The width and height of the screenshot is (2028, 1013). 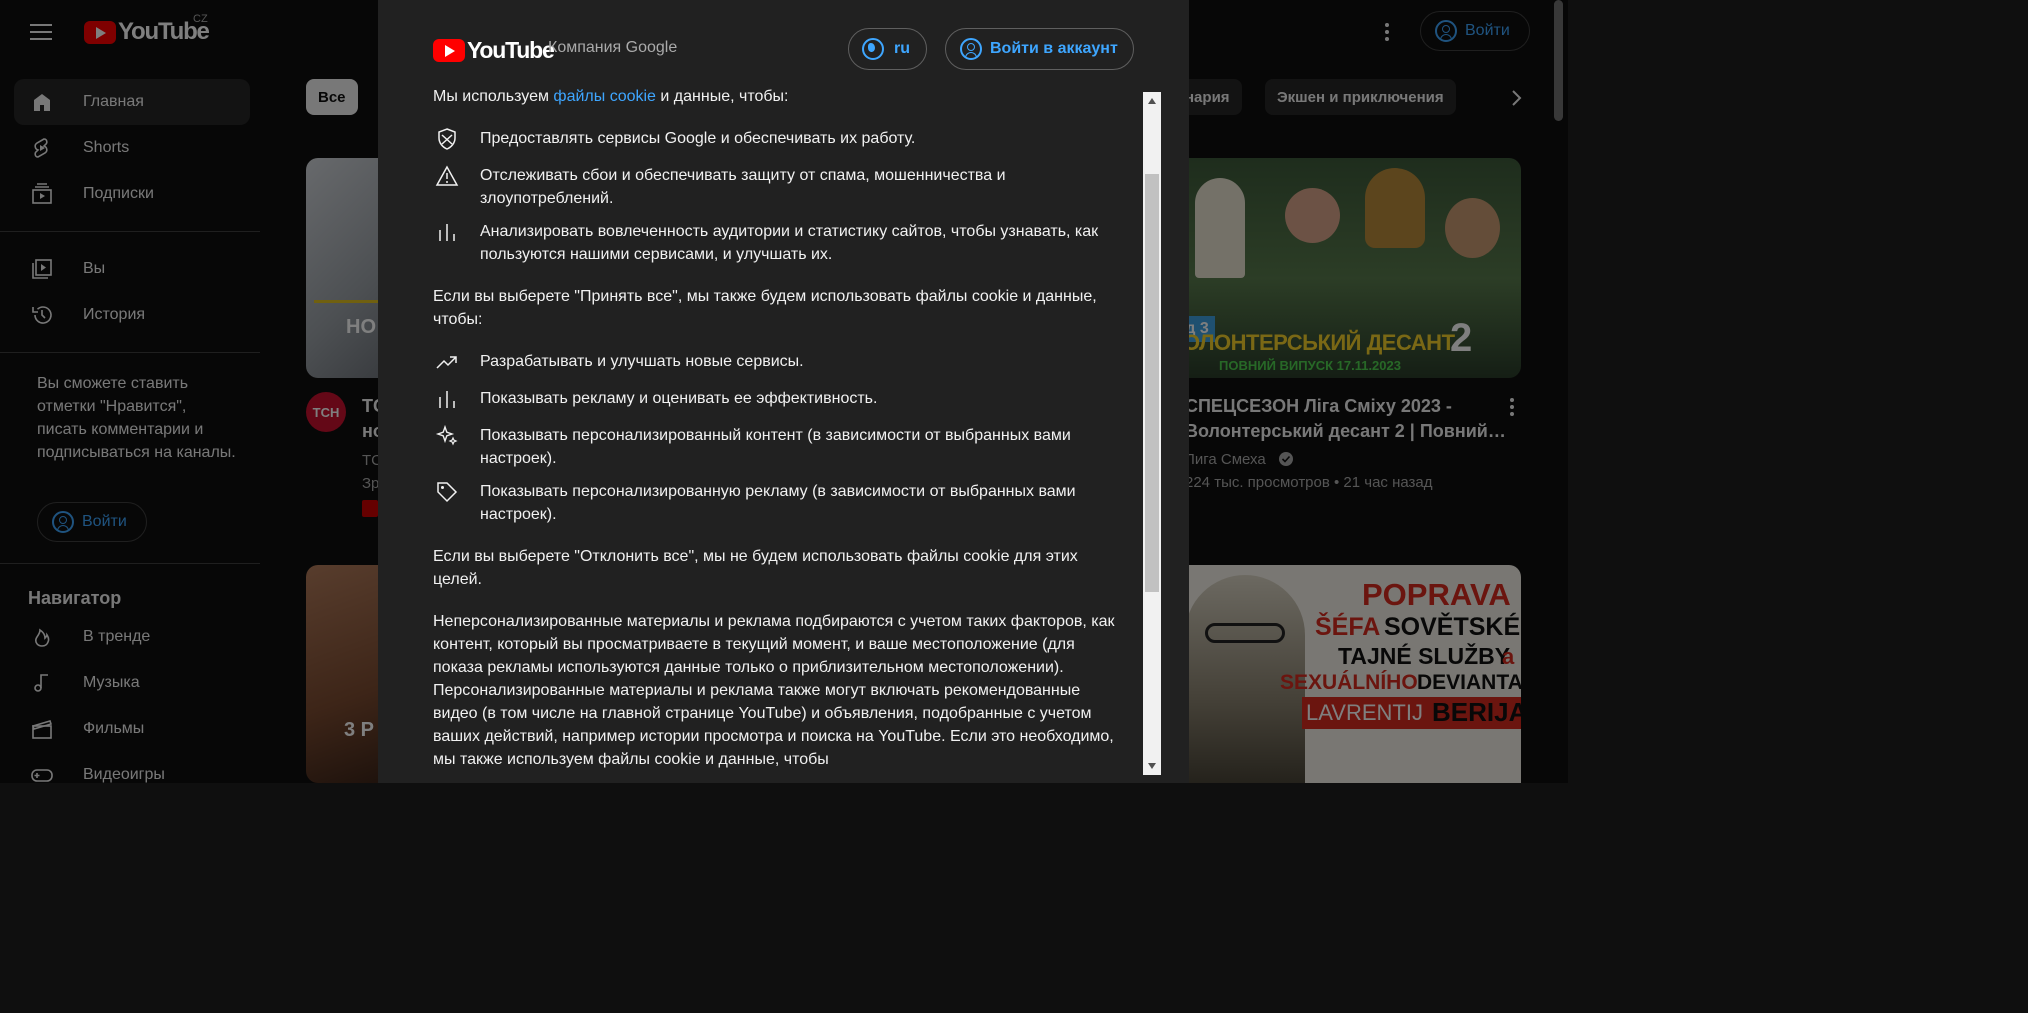 What do you see at coordinates (1054, 48) in the screenshot?
I see `signin-label: Войти в аккаунт` at bounding box center [1054, 48].